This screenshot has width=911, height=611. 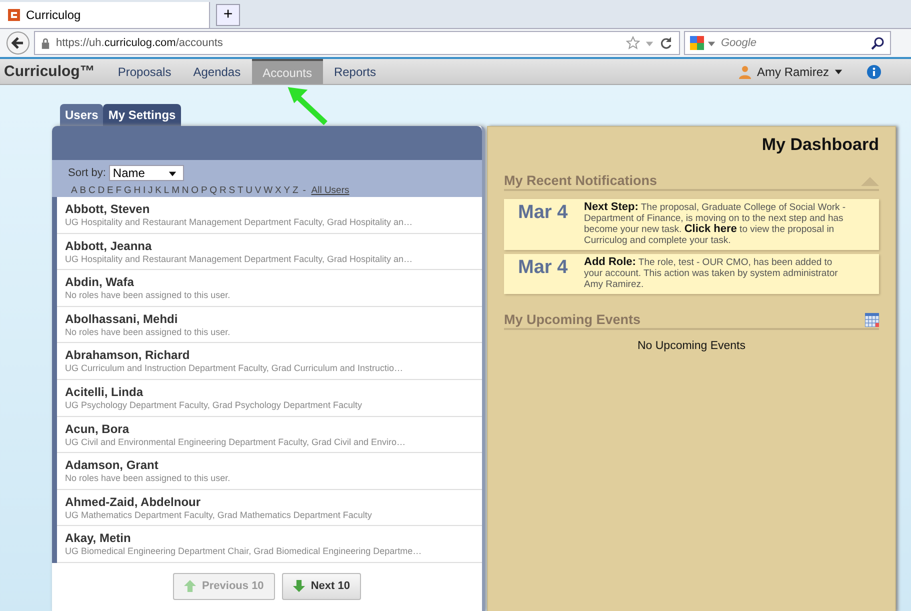 What do you see at coordinates (228, 15) in the screenshot?
I see `new-tab-button: +` at bounding box center [228, 15].